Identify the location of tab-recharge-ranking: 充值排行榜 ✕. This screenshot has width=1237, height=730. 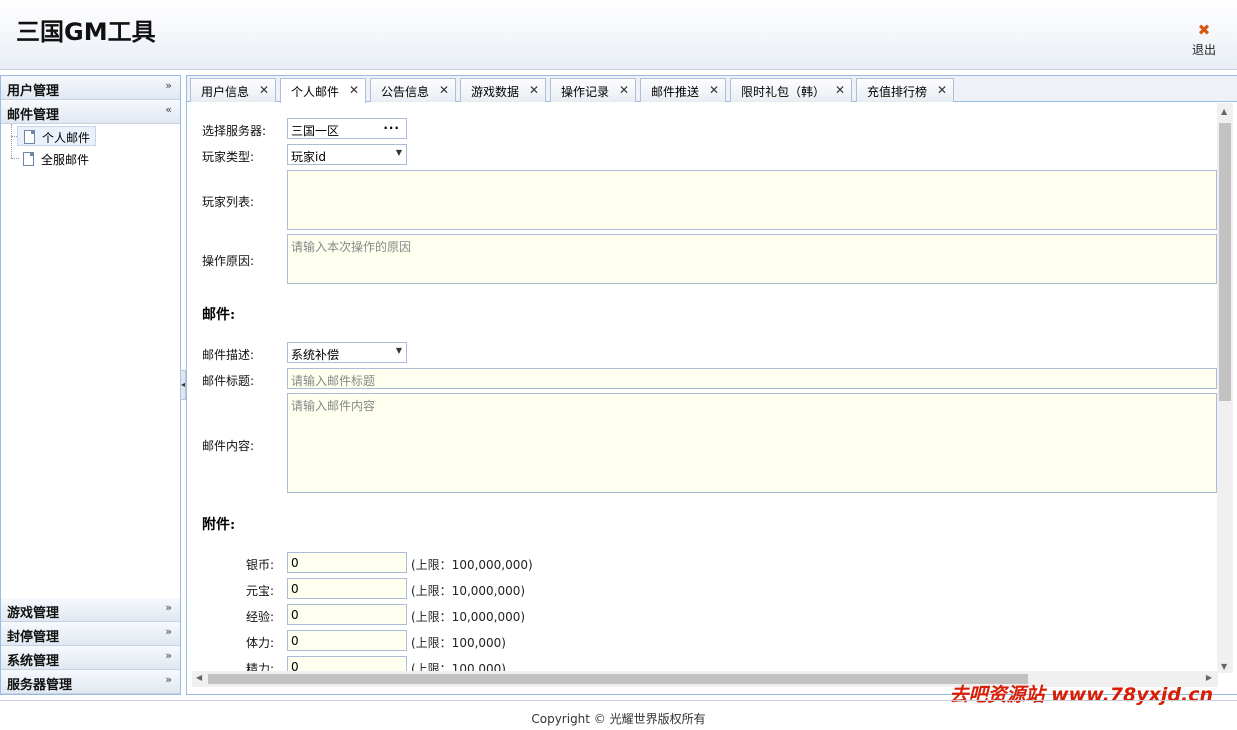
(905, 90).